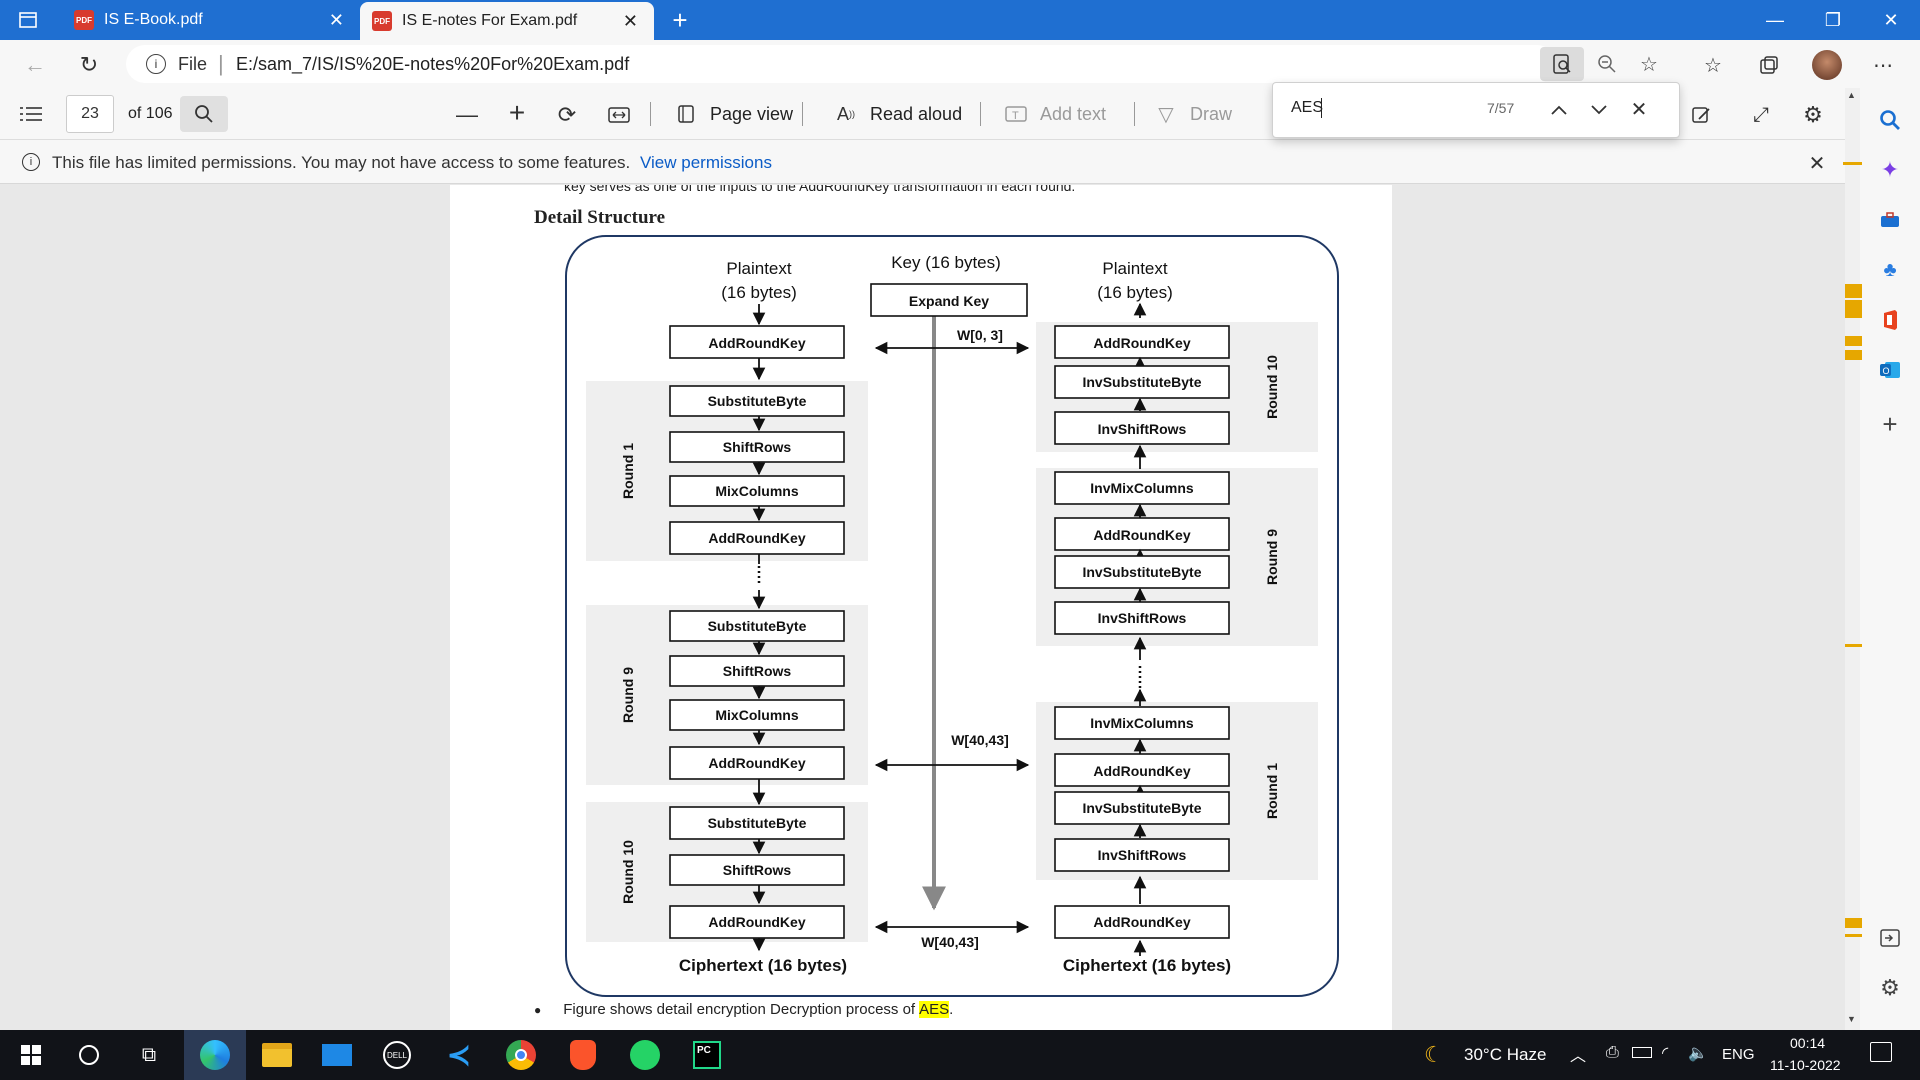  What do you see at coordinates (89, 1055) in the screenshot?
I see `search-circle-icon` at bounding box center [89, 1055].